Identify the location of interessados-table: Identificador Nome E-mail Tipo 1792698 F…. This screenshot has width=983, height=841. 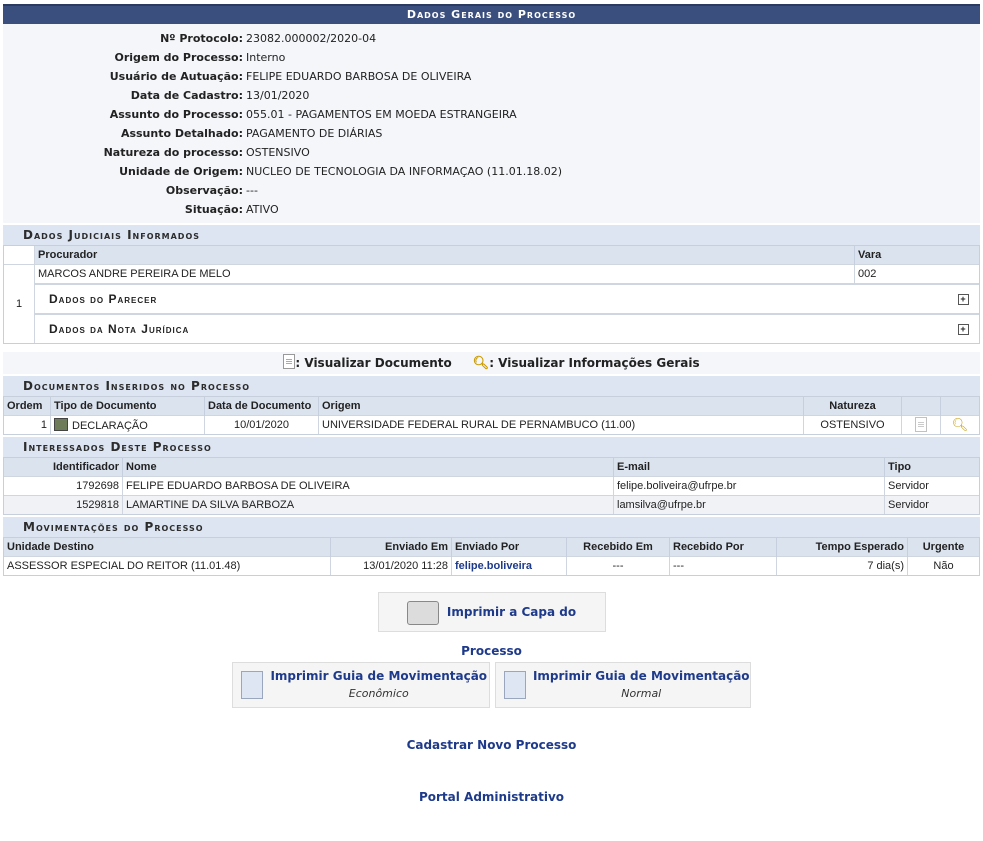
(491, 486).